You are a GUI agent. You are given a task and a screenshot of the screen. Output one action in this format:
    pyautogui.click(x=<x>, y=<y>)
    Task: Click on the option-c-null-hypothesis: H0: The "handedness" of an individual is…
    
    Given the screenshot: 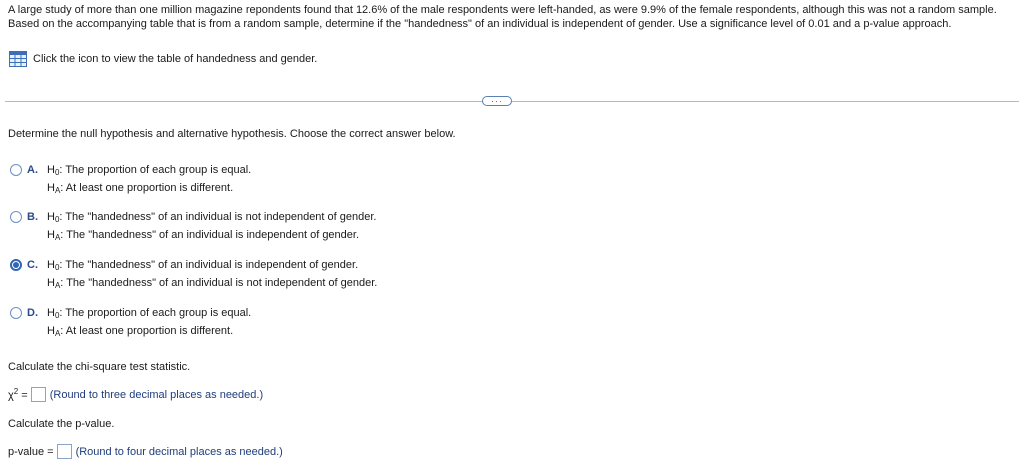 What is the action you would take?
    pyautogui.click(x=203, y=265)
    